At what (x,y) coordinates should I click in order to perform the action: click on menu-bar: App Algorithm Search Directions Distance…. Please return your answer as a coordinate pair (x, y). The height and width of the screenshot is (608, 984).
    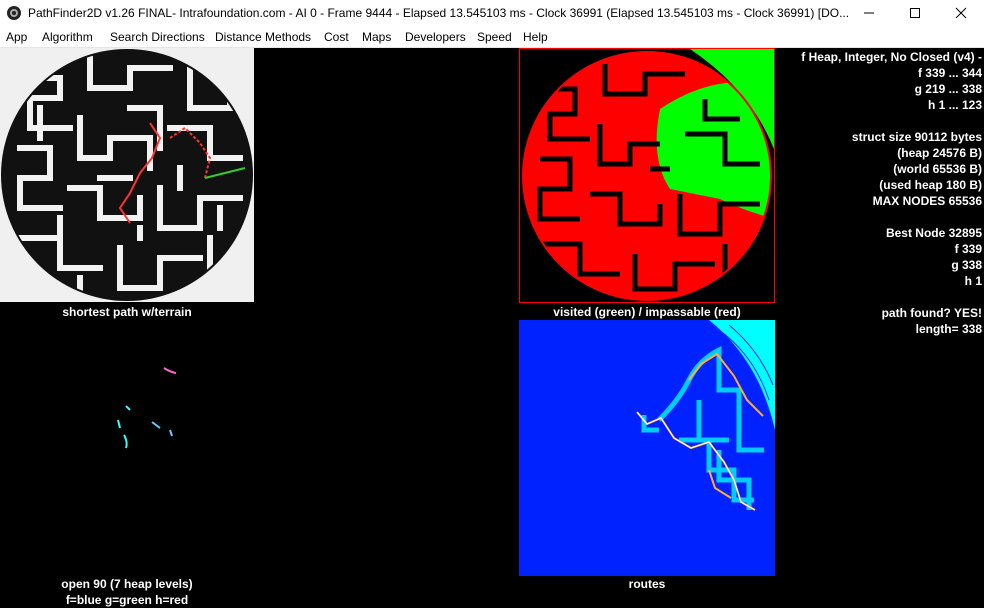
    Looking at the image, I should click on (492, 37).